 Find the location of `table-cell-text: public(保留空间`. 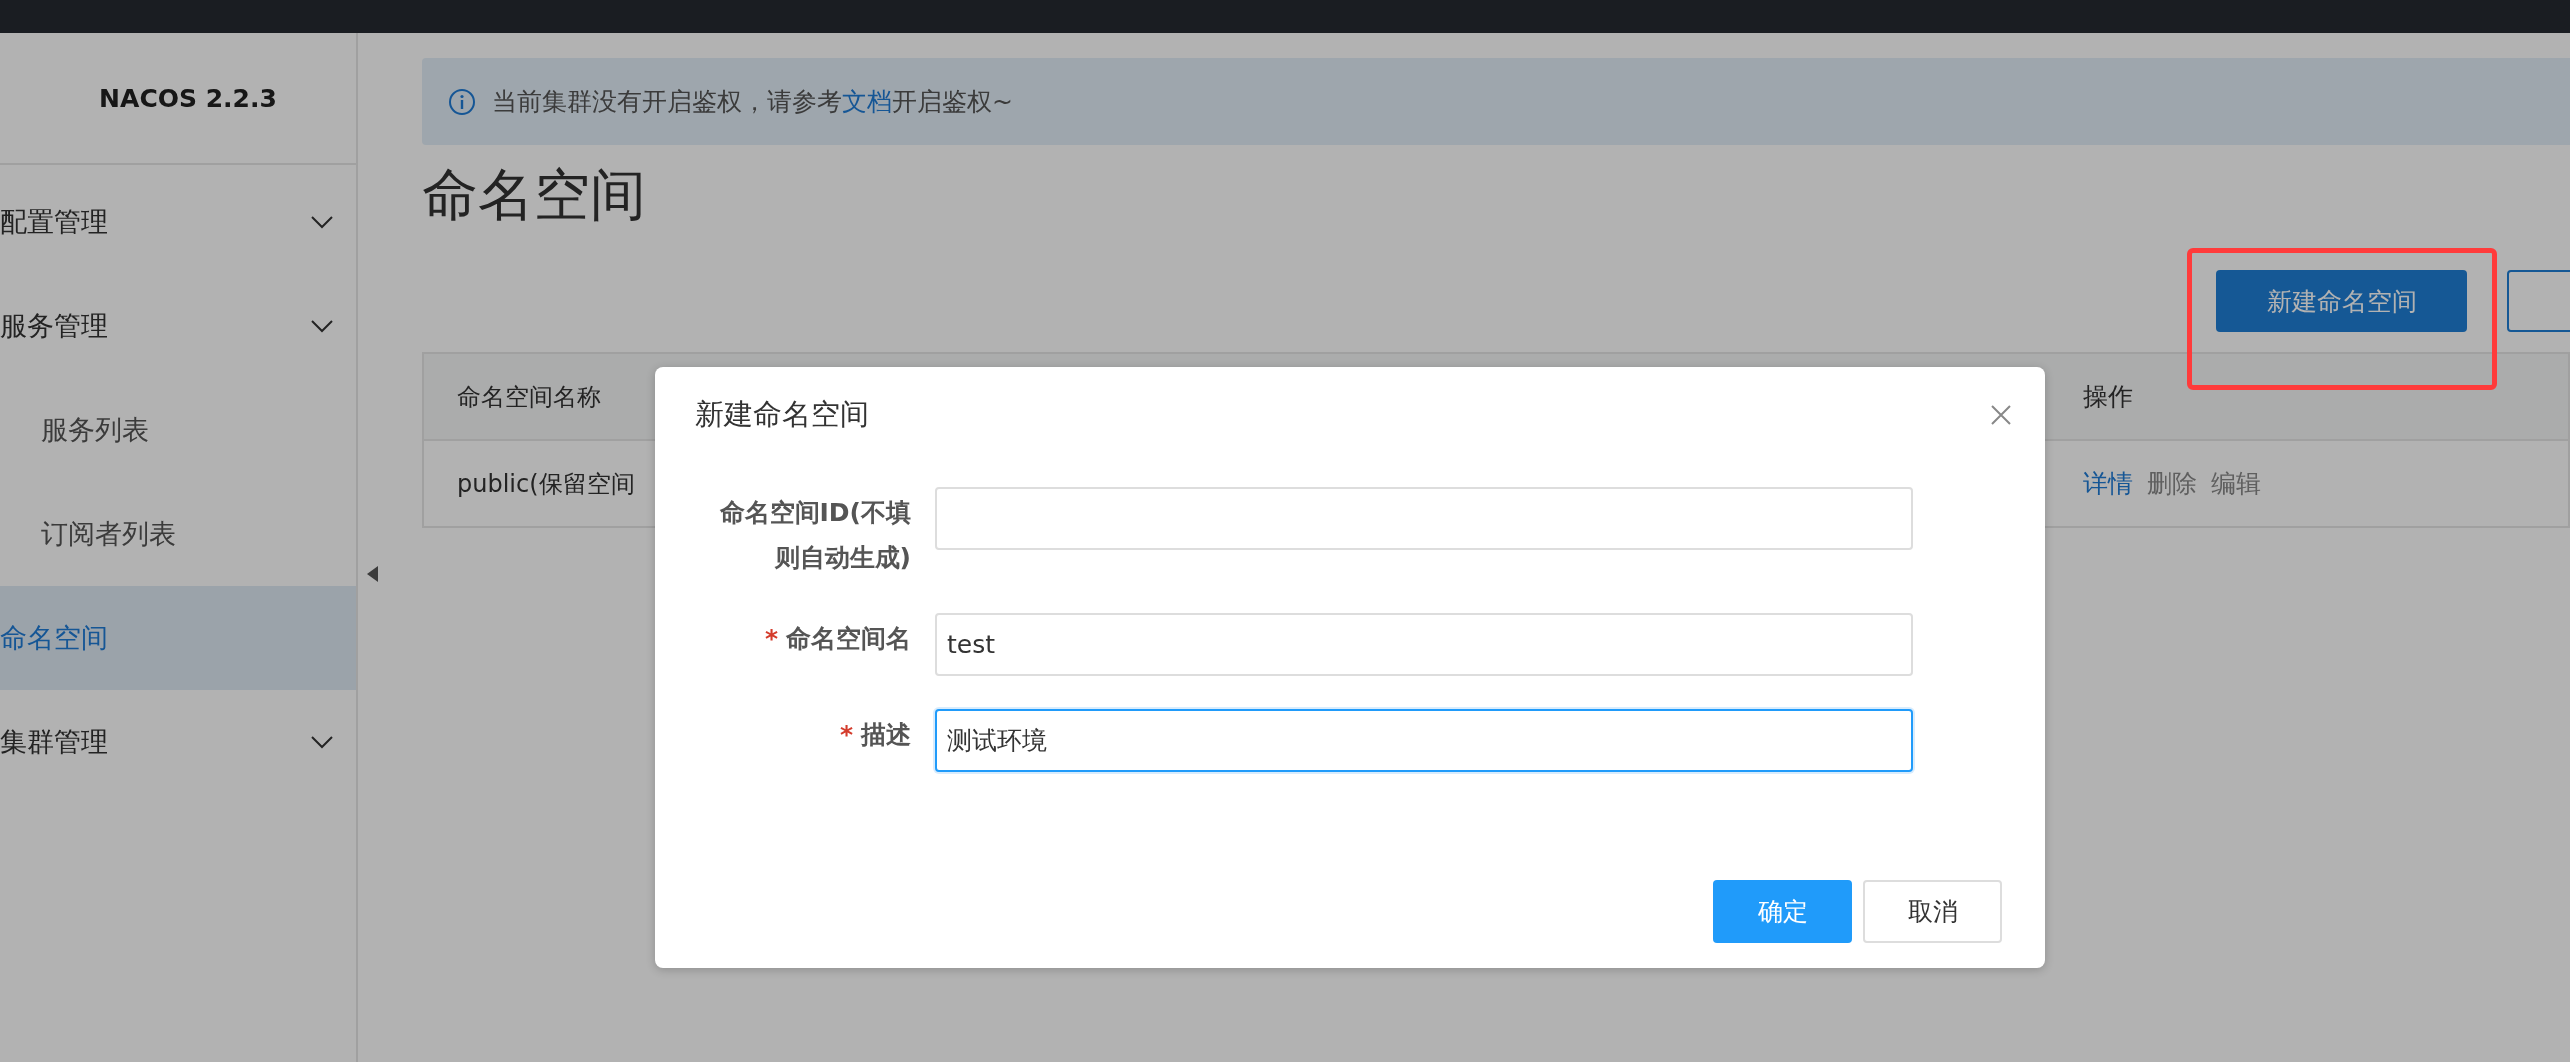

table-cell-text: public(保留空间 is located at coordinates (546, 484).